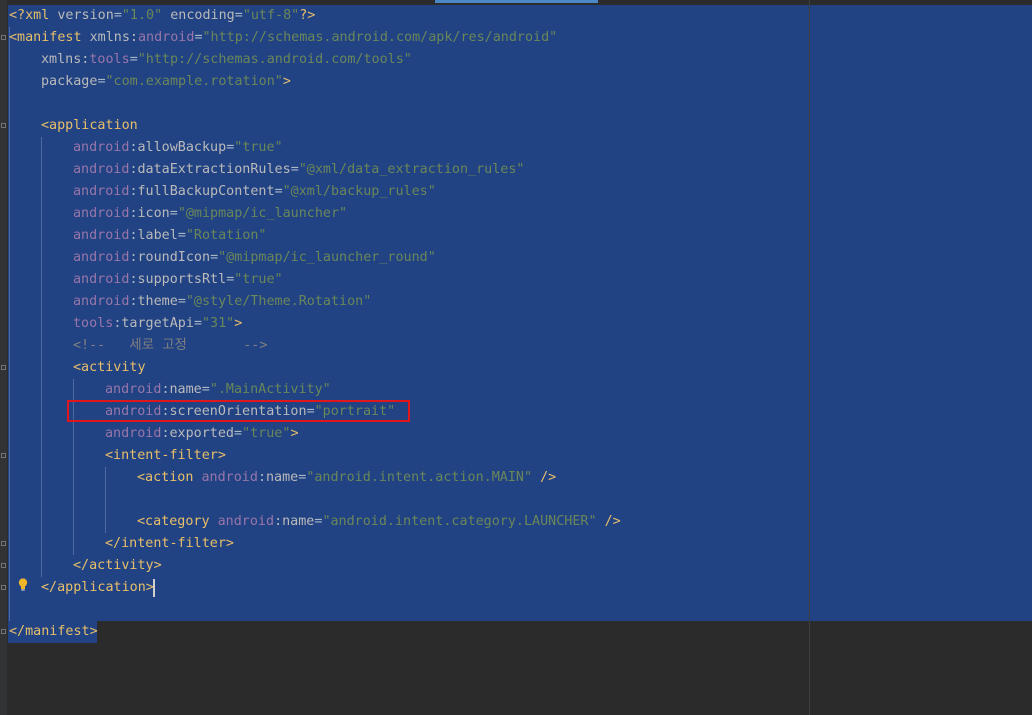 The width and height of the screenshot is (1032, 715). I want to click on code-token: fullBackupContent, so click(206, 191).